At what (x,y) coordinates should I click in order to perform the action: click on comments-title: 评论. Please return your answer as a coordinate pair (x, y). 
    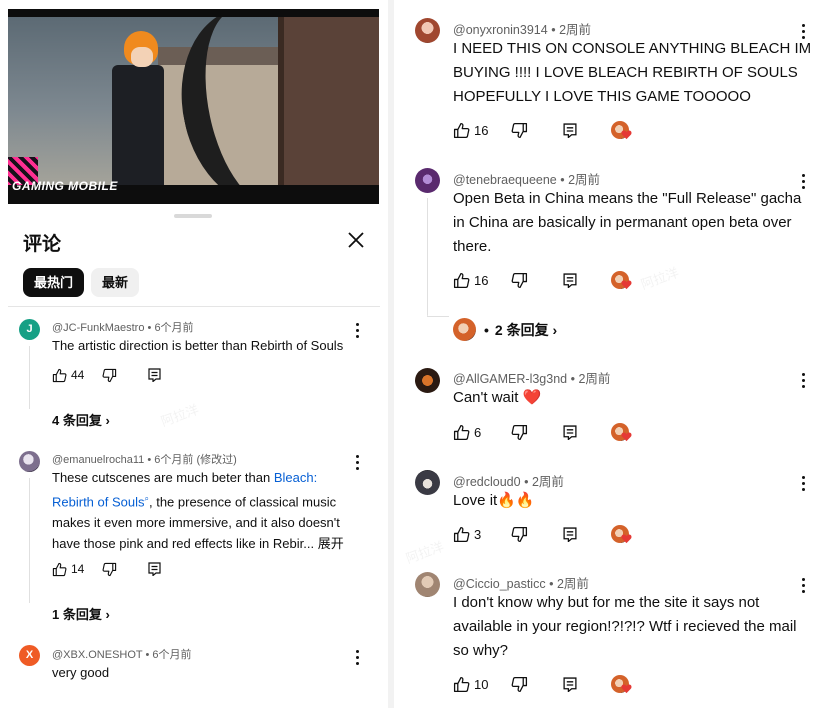
    Looking at the image, I should click on (42, 244).